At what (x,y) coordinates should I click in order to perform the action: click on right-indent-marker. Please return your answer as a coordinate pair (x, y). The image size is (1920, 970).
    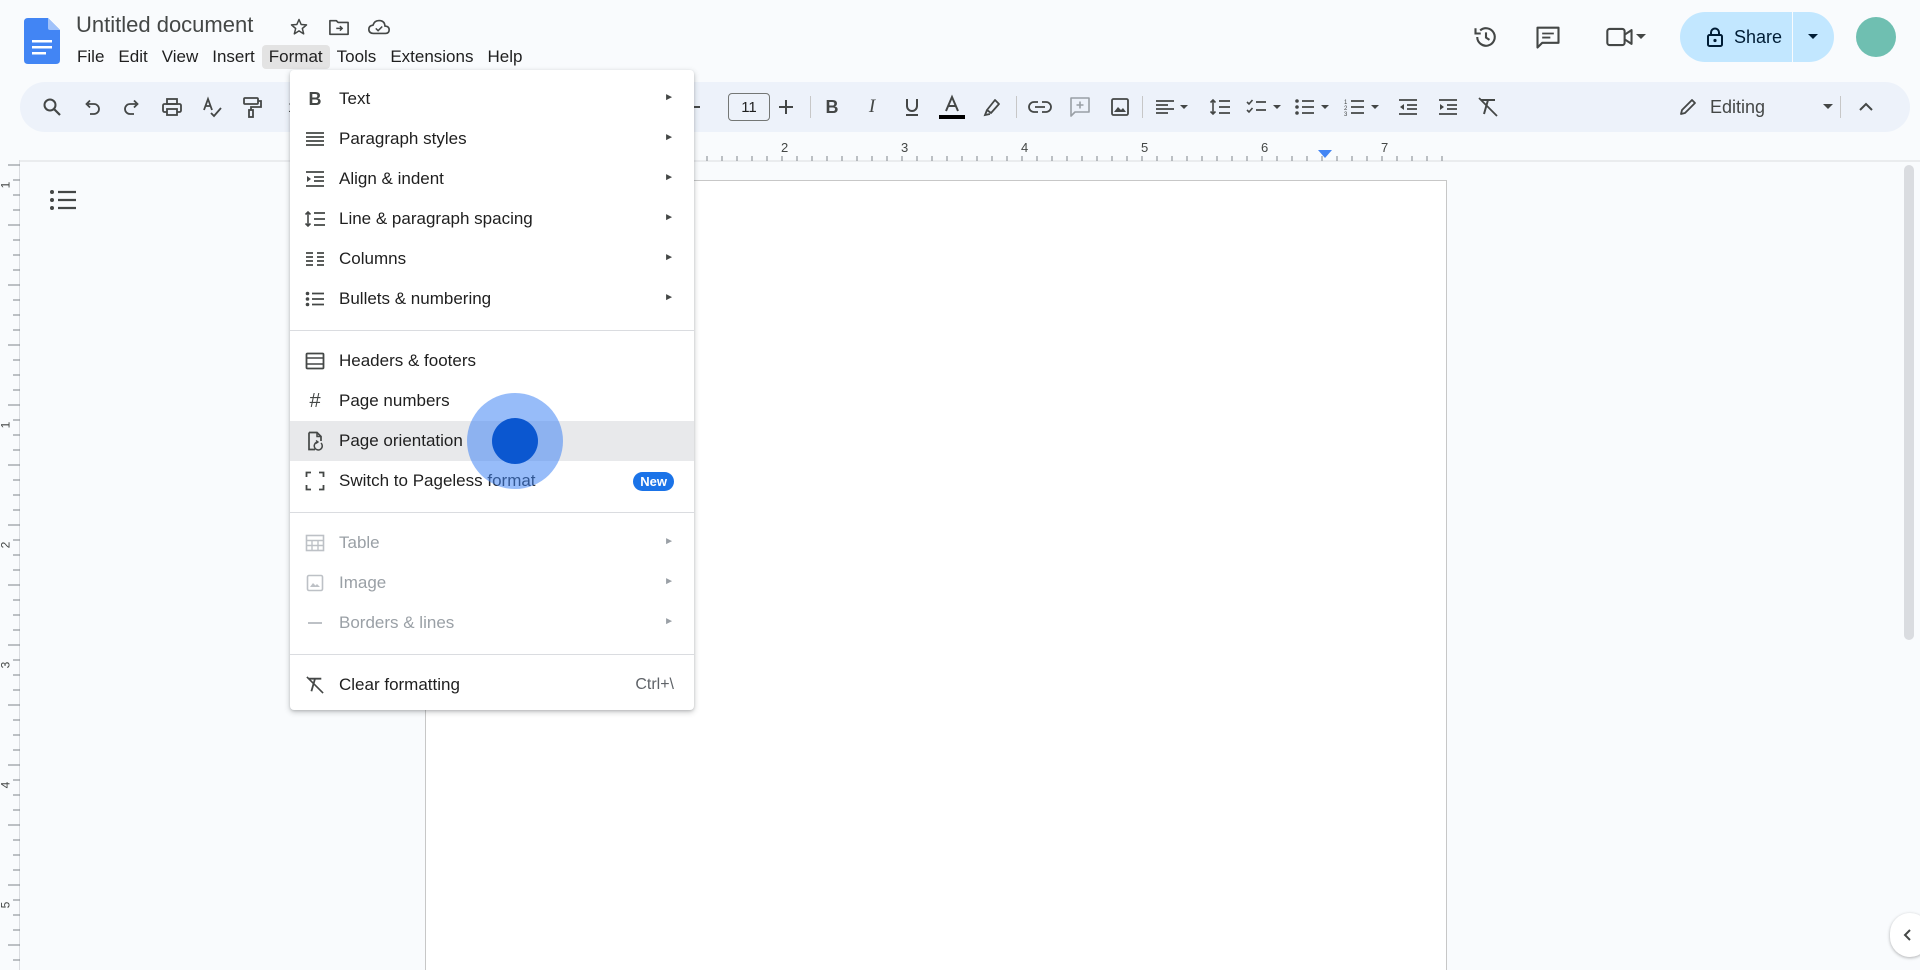
    Looking at the image, I should click on (1325, 154).